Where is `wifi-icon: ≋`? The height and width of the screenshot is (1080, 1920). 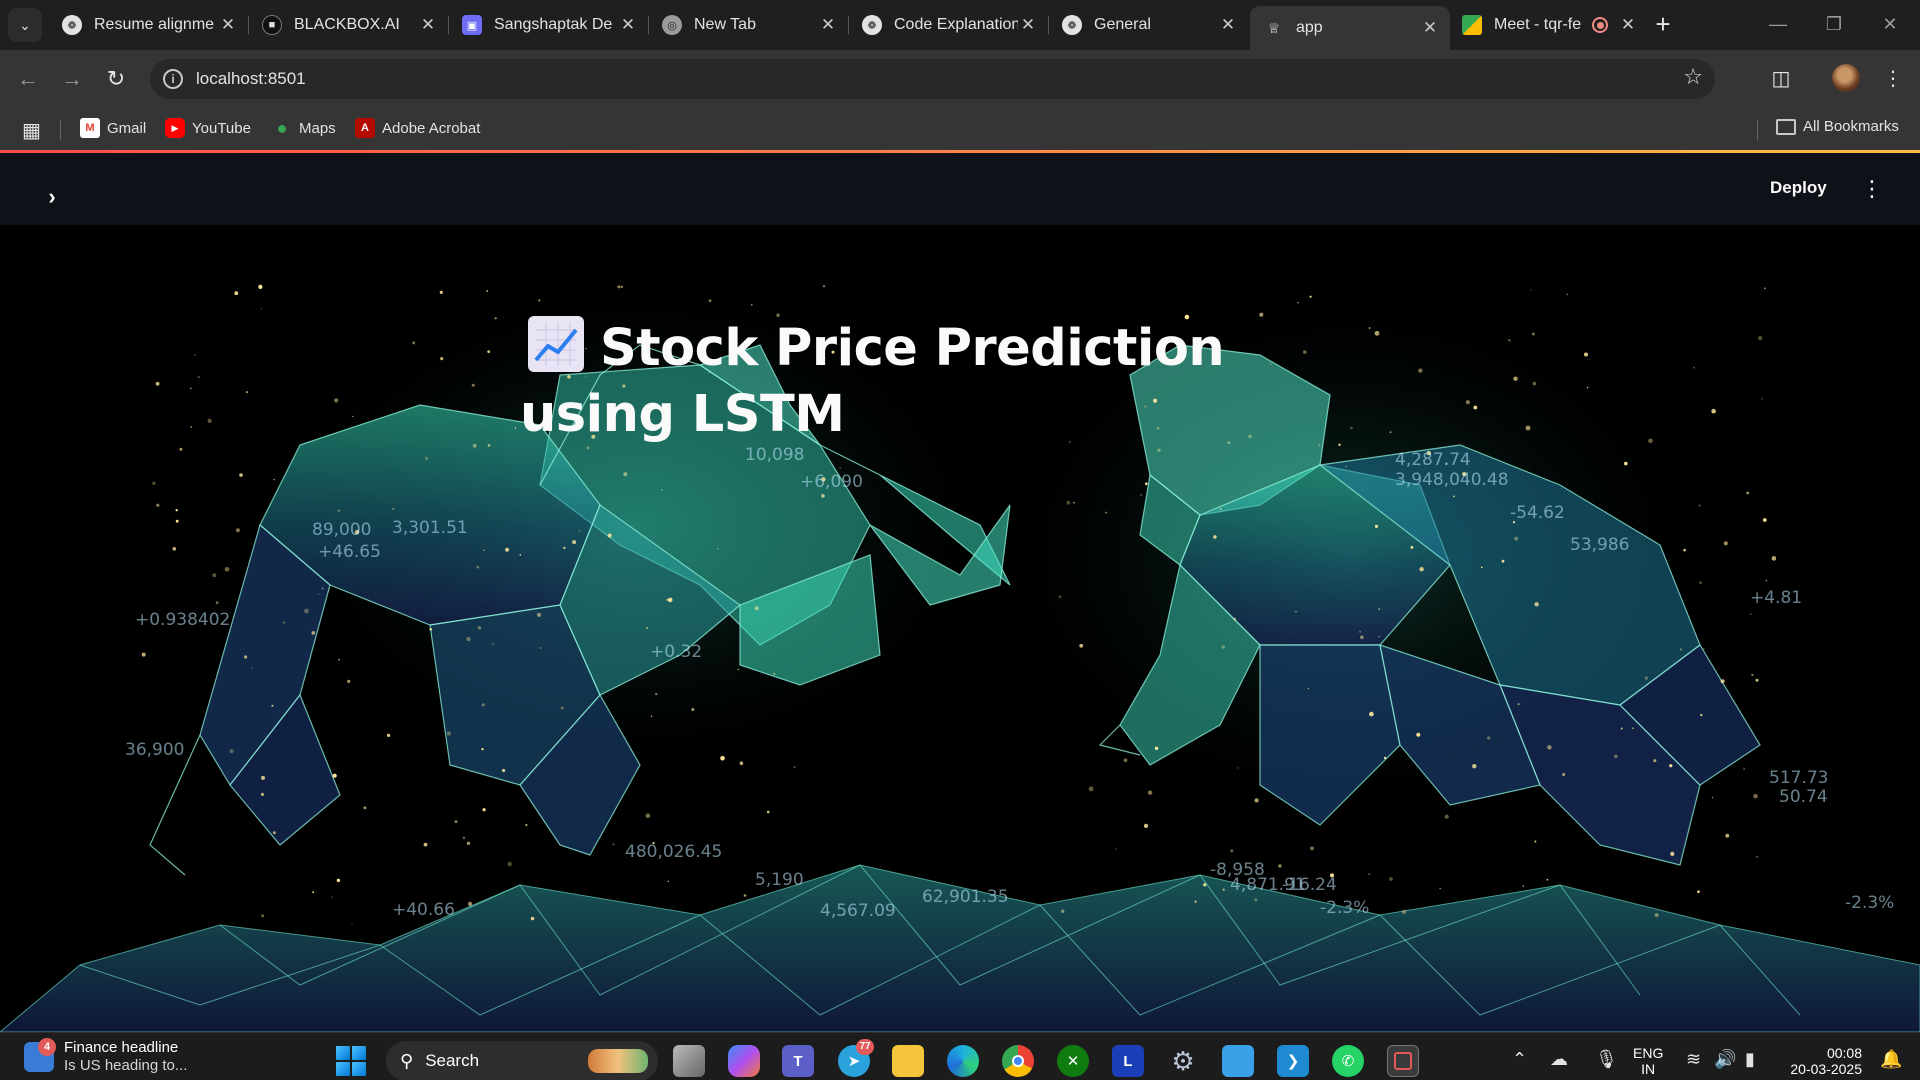 wifi-icon: ≋ is located at coordinates (1693, 1059).